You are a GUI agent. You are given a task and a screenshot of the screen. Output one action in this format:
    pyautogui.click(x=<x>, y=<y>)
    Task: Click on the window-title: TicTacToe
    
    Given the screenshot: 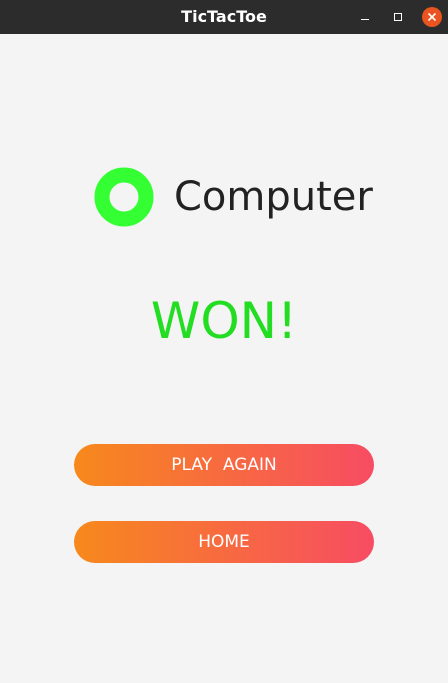 What is the action you would take?
    pyautogui.click(x=224, y=16)
    